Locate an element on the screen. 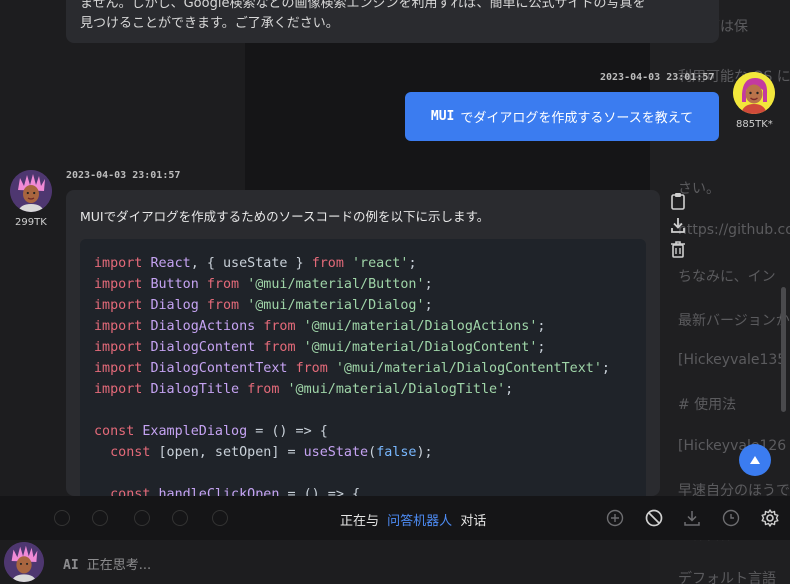  code-token: 'react' is located at coordinates (380, 263).